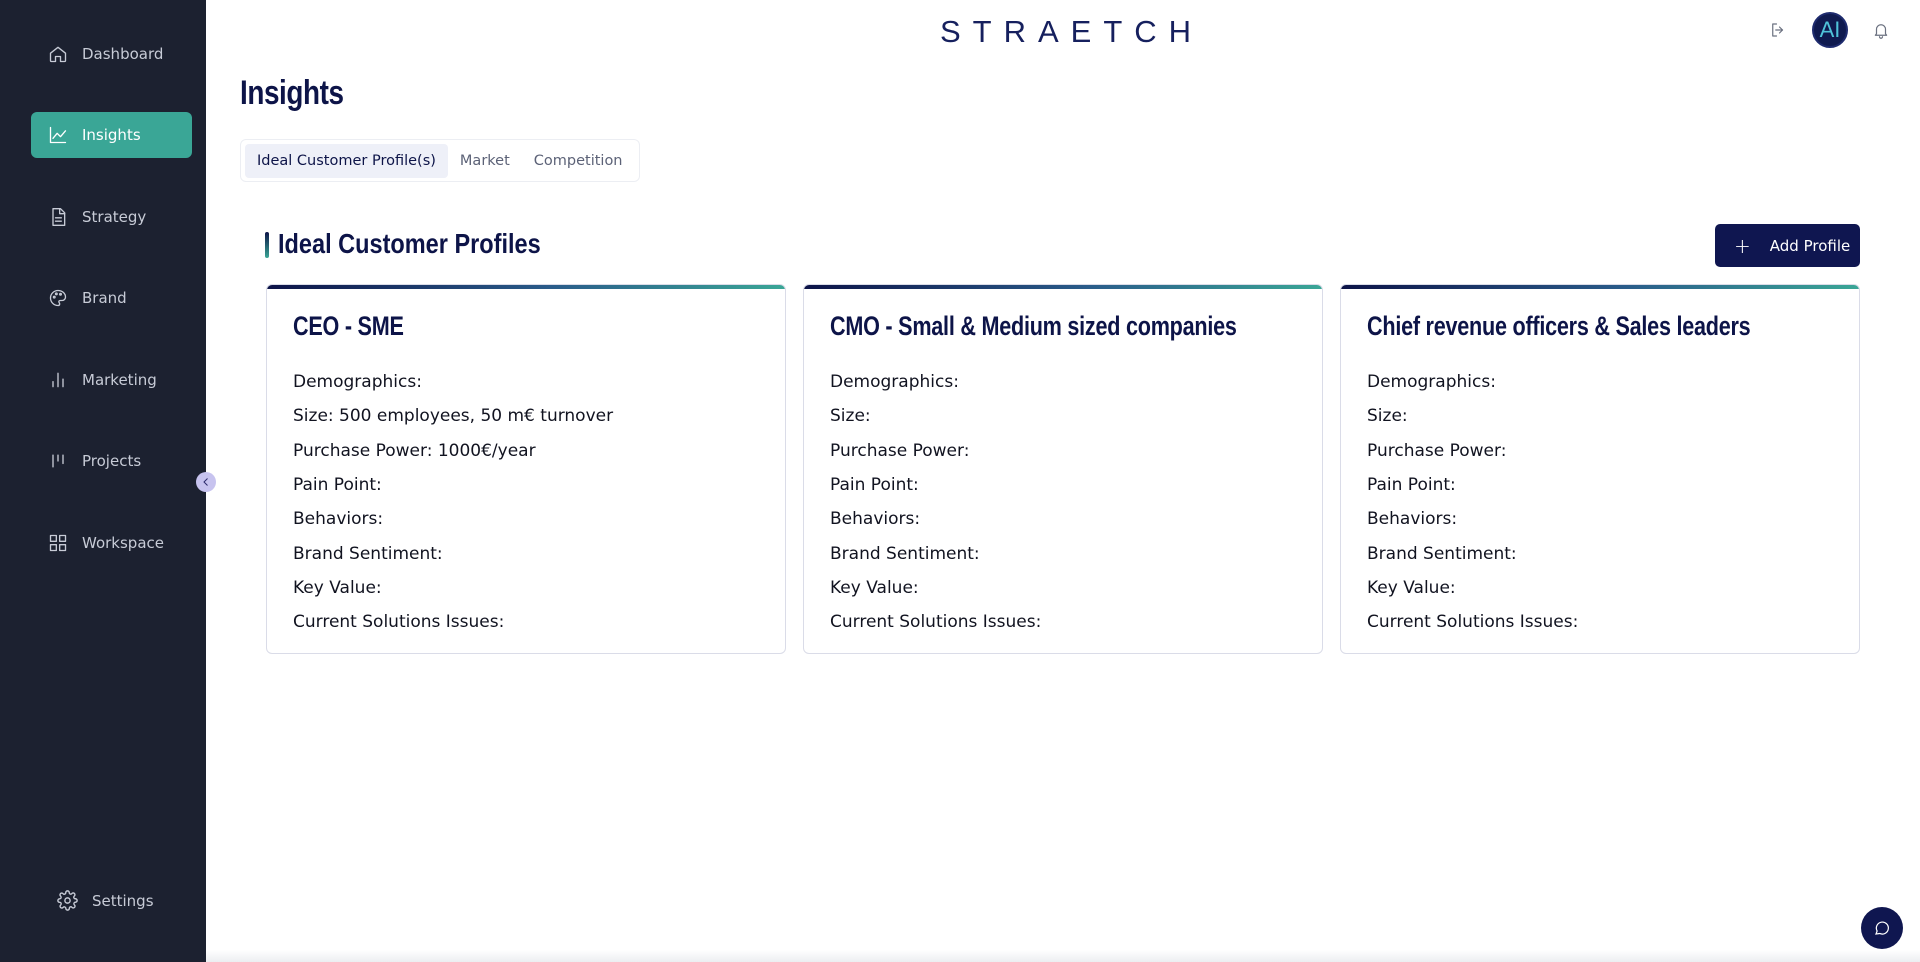  I want to click on section-title: Ideal Customer Profiles, so click(409, 243).